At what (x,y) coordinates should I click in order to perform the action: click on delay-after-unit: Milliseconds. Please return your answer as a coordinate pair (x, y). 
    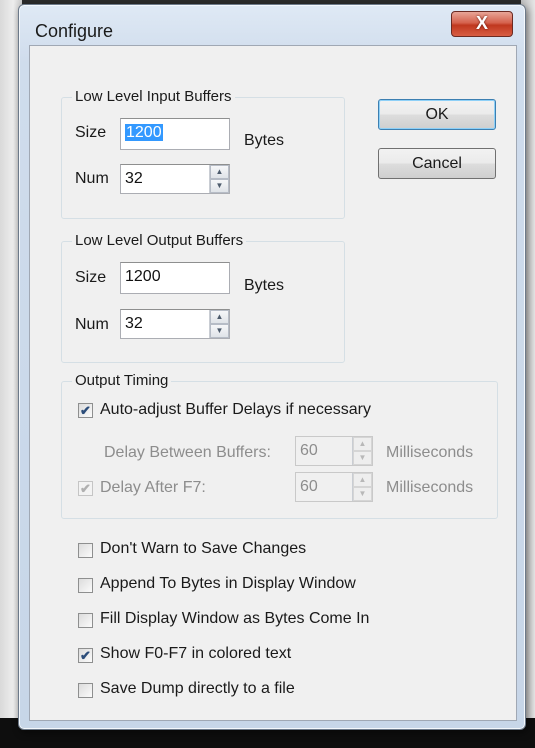
    Looking at the image, I should click on (430, 487).